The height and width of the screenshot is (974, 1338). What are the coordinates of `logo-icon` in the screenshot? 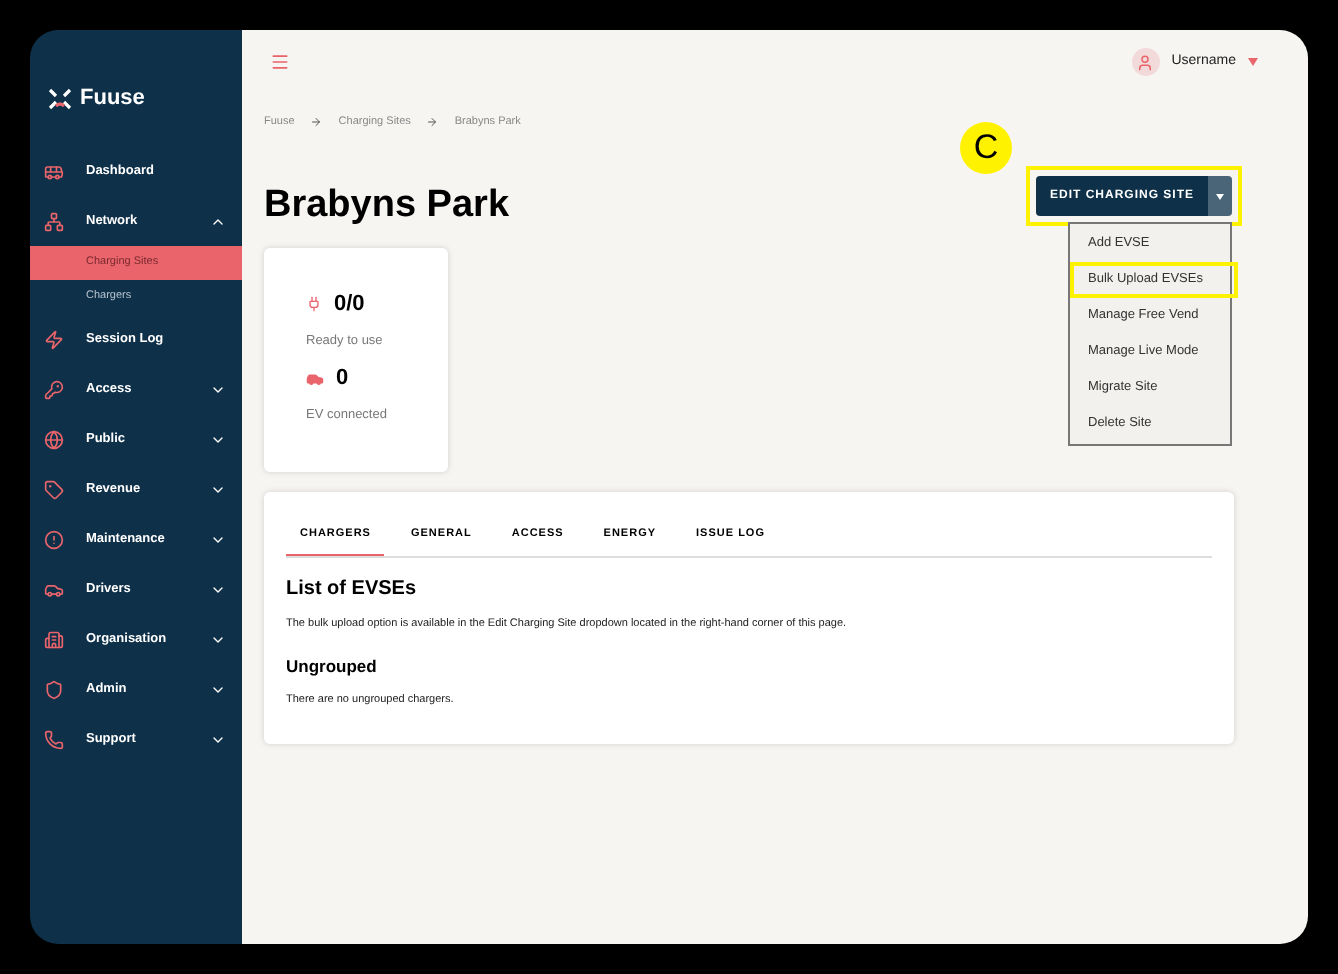 It's located at (60, 98).